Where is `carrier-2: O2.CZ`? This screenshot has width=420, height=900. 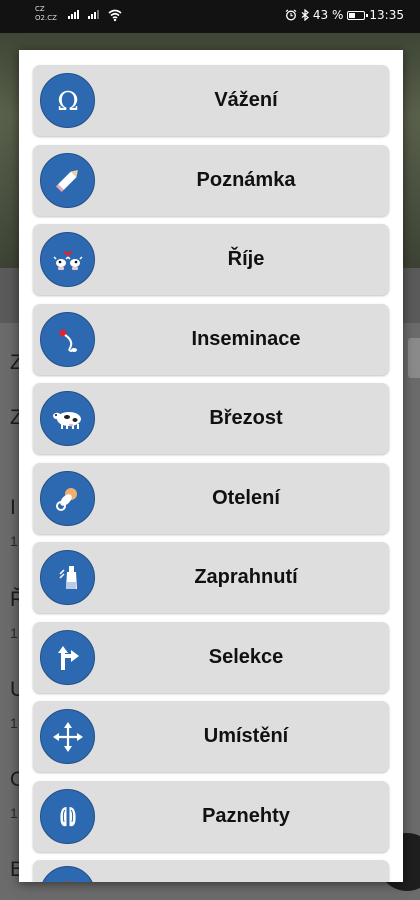
carrier-2: O2.CZ is located at coordinates (46, 18).